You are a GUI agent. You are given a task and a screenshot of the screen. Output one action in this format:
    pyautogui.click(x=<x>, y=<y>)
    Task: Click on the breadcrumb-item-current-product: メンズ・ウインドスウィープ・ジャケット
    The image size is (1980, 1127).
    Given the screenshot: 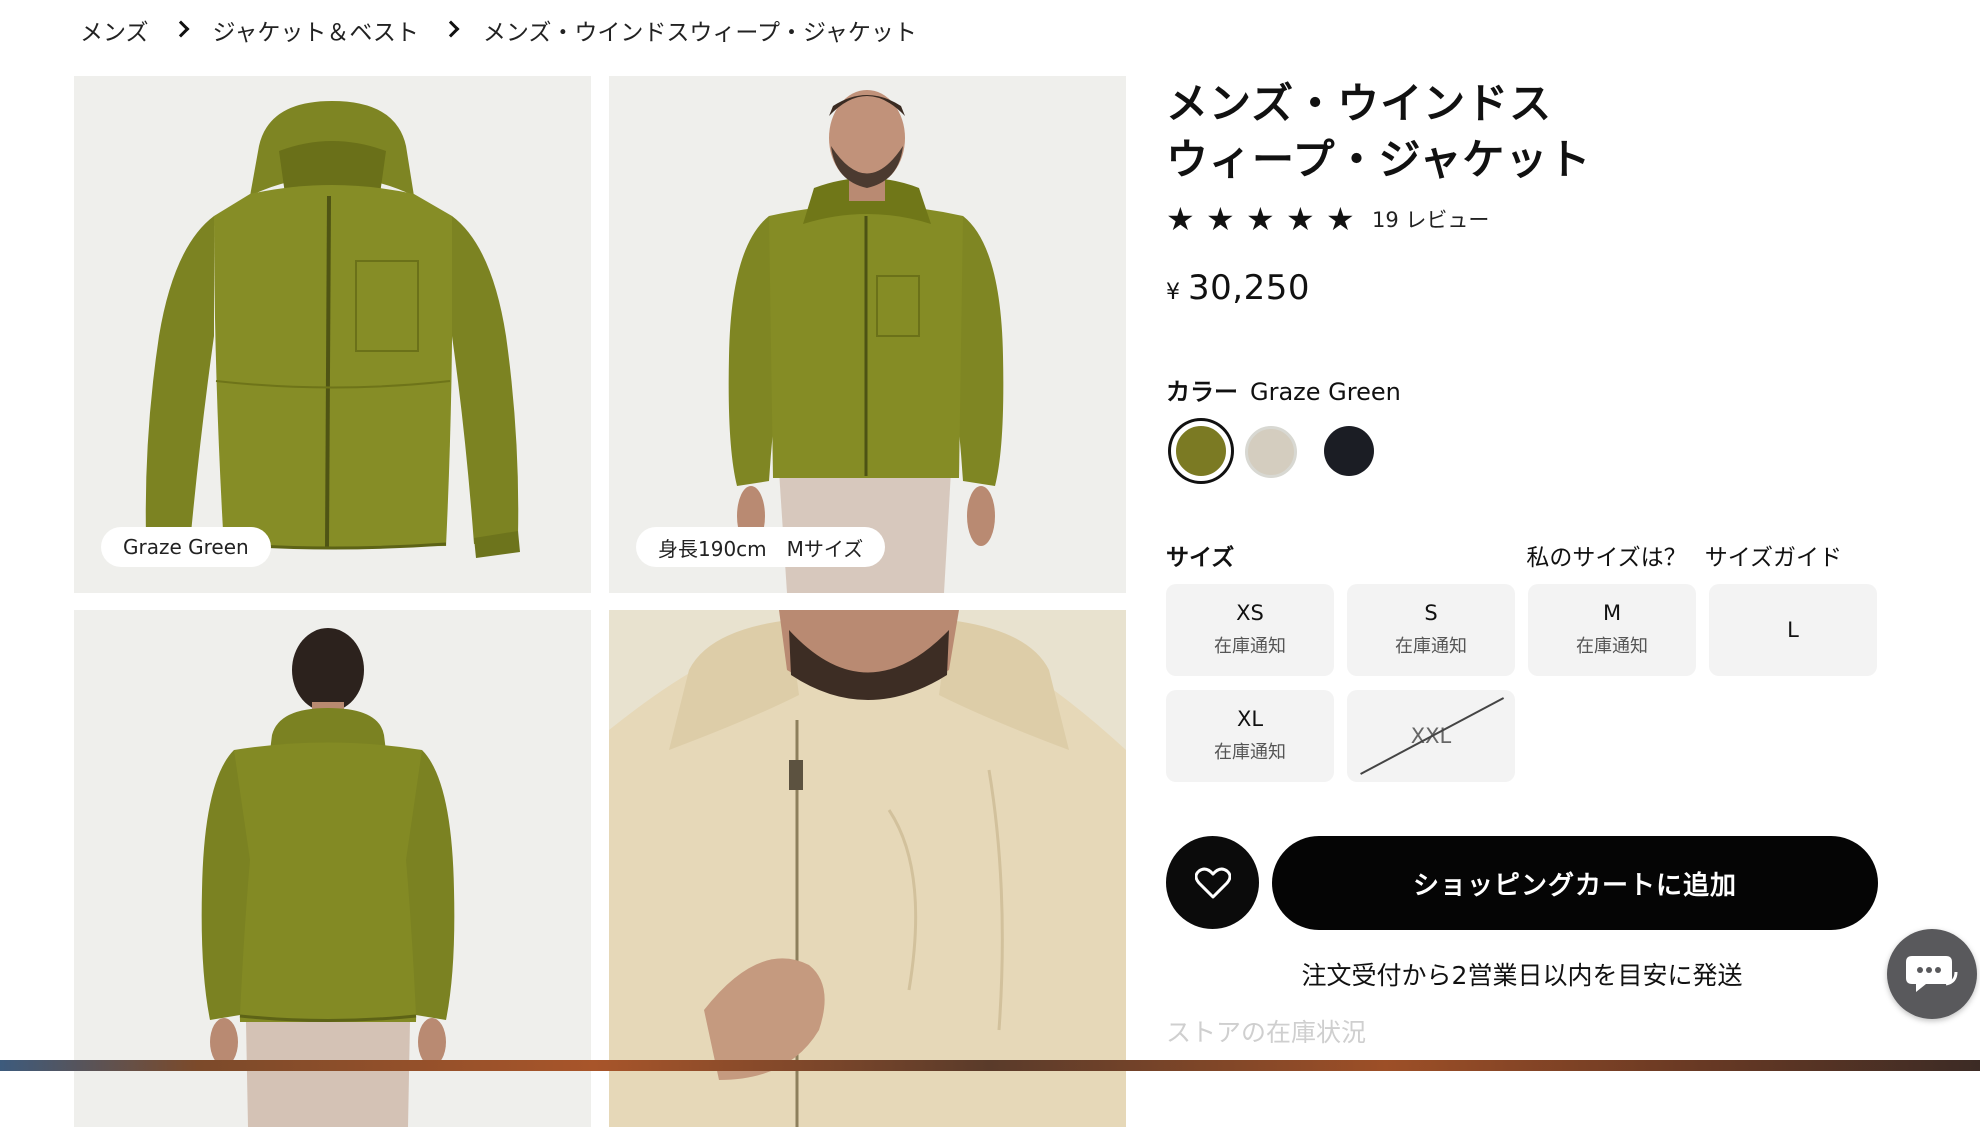 What is the action you would take?
    pyautogui.click(x=700, y=30)
    